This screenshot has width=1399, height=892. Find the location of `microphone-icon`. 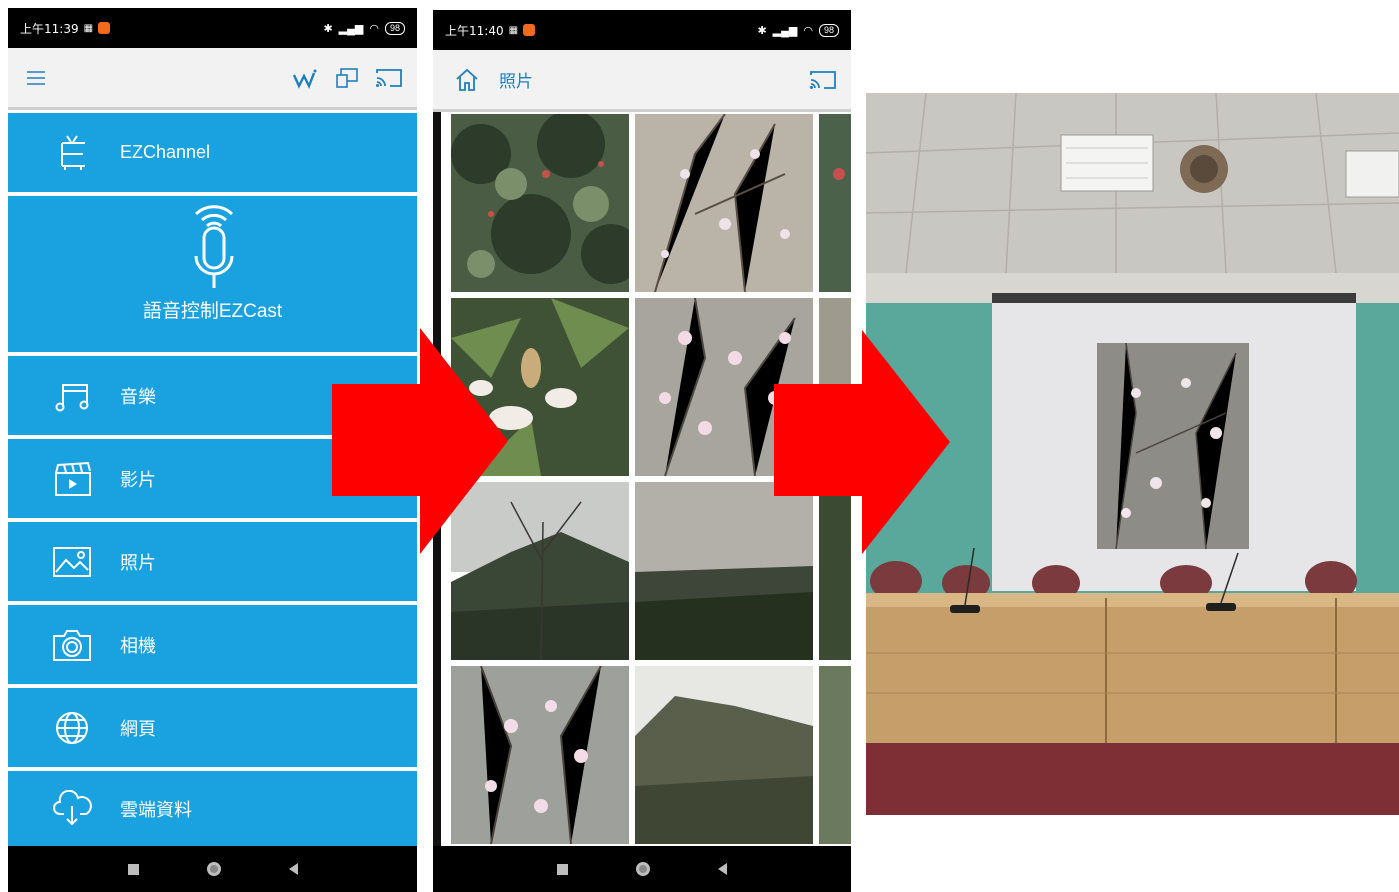

microphone-icon is located at coordinates (214, 246).